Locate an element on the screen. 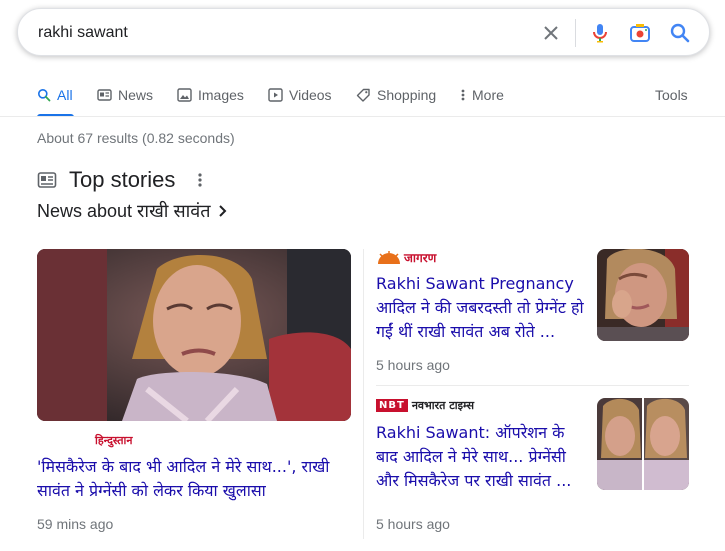 The height and width of the screenshot is (551, 725). microphone-icon is located at coordinates (600, 33).